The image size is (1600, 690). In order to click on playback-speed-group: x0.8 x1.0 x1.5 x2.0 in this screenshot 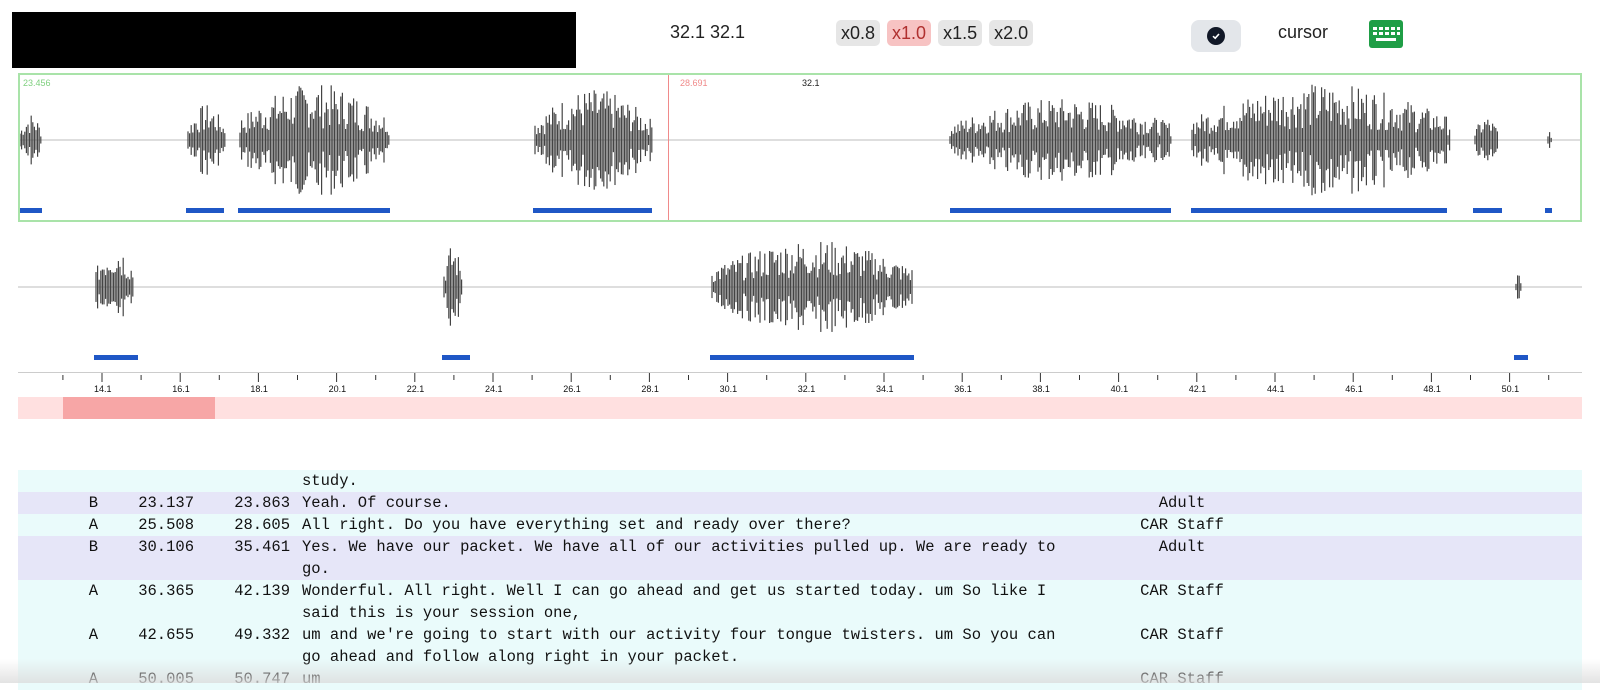, I will do `click(935, 33)`.